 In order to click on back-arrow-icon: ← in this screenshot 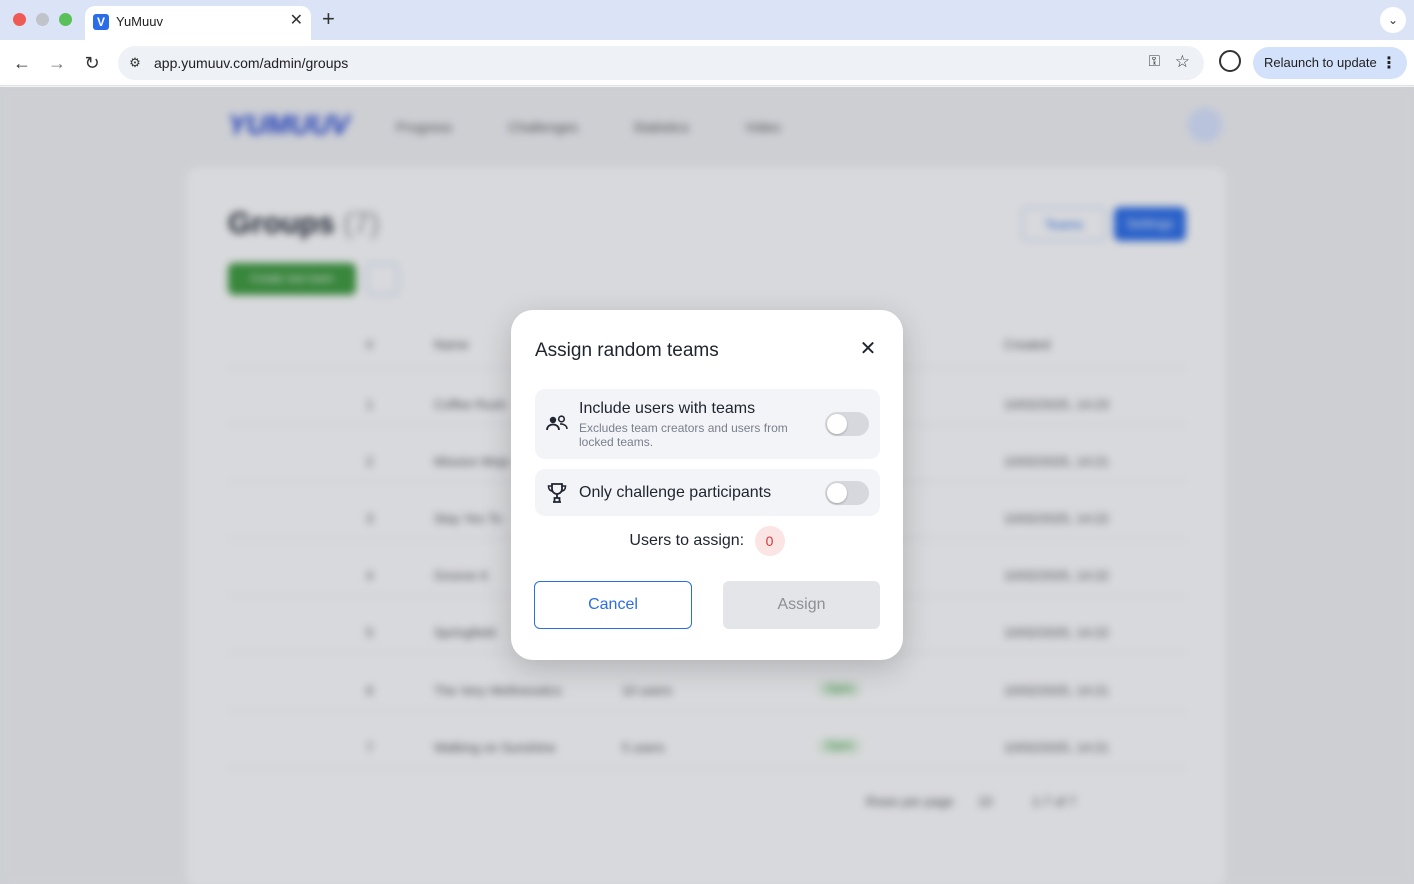, I will do `click(22, 63)`.